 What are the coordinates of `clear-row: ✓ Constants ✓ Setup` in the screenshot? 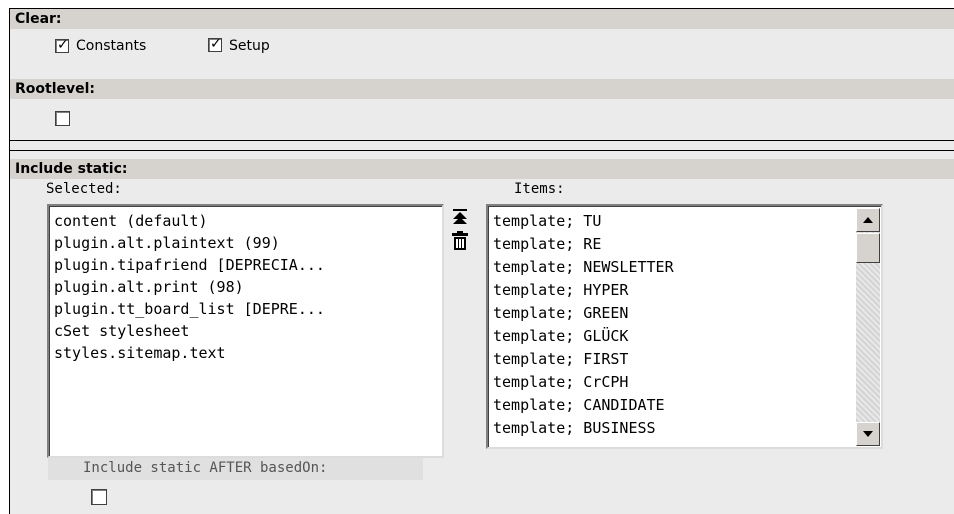 It's located at (482, 43).